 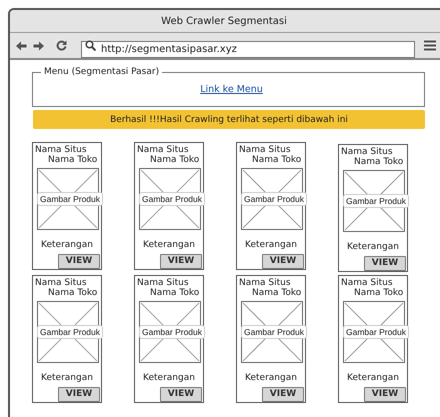 What do you see at coordinates (248, 49) in the screenshot?
I see `address-field: http://segmentasipasar.xyz` at bounding box center [248, 49].